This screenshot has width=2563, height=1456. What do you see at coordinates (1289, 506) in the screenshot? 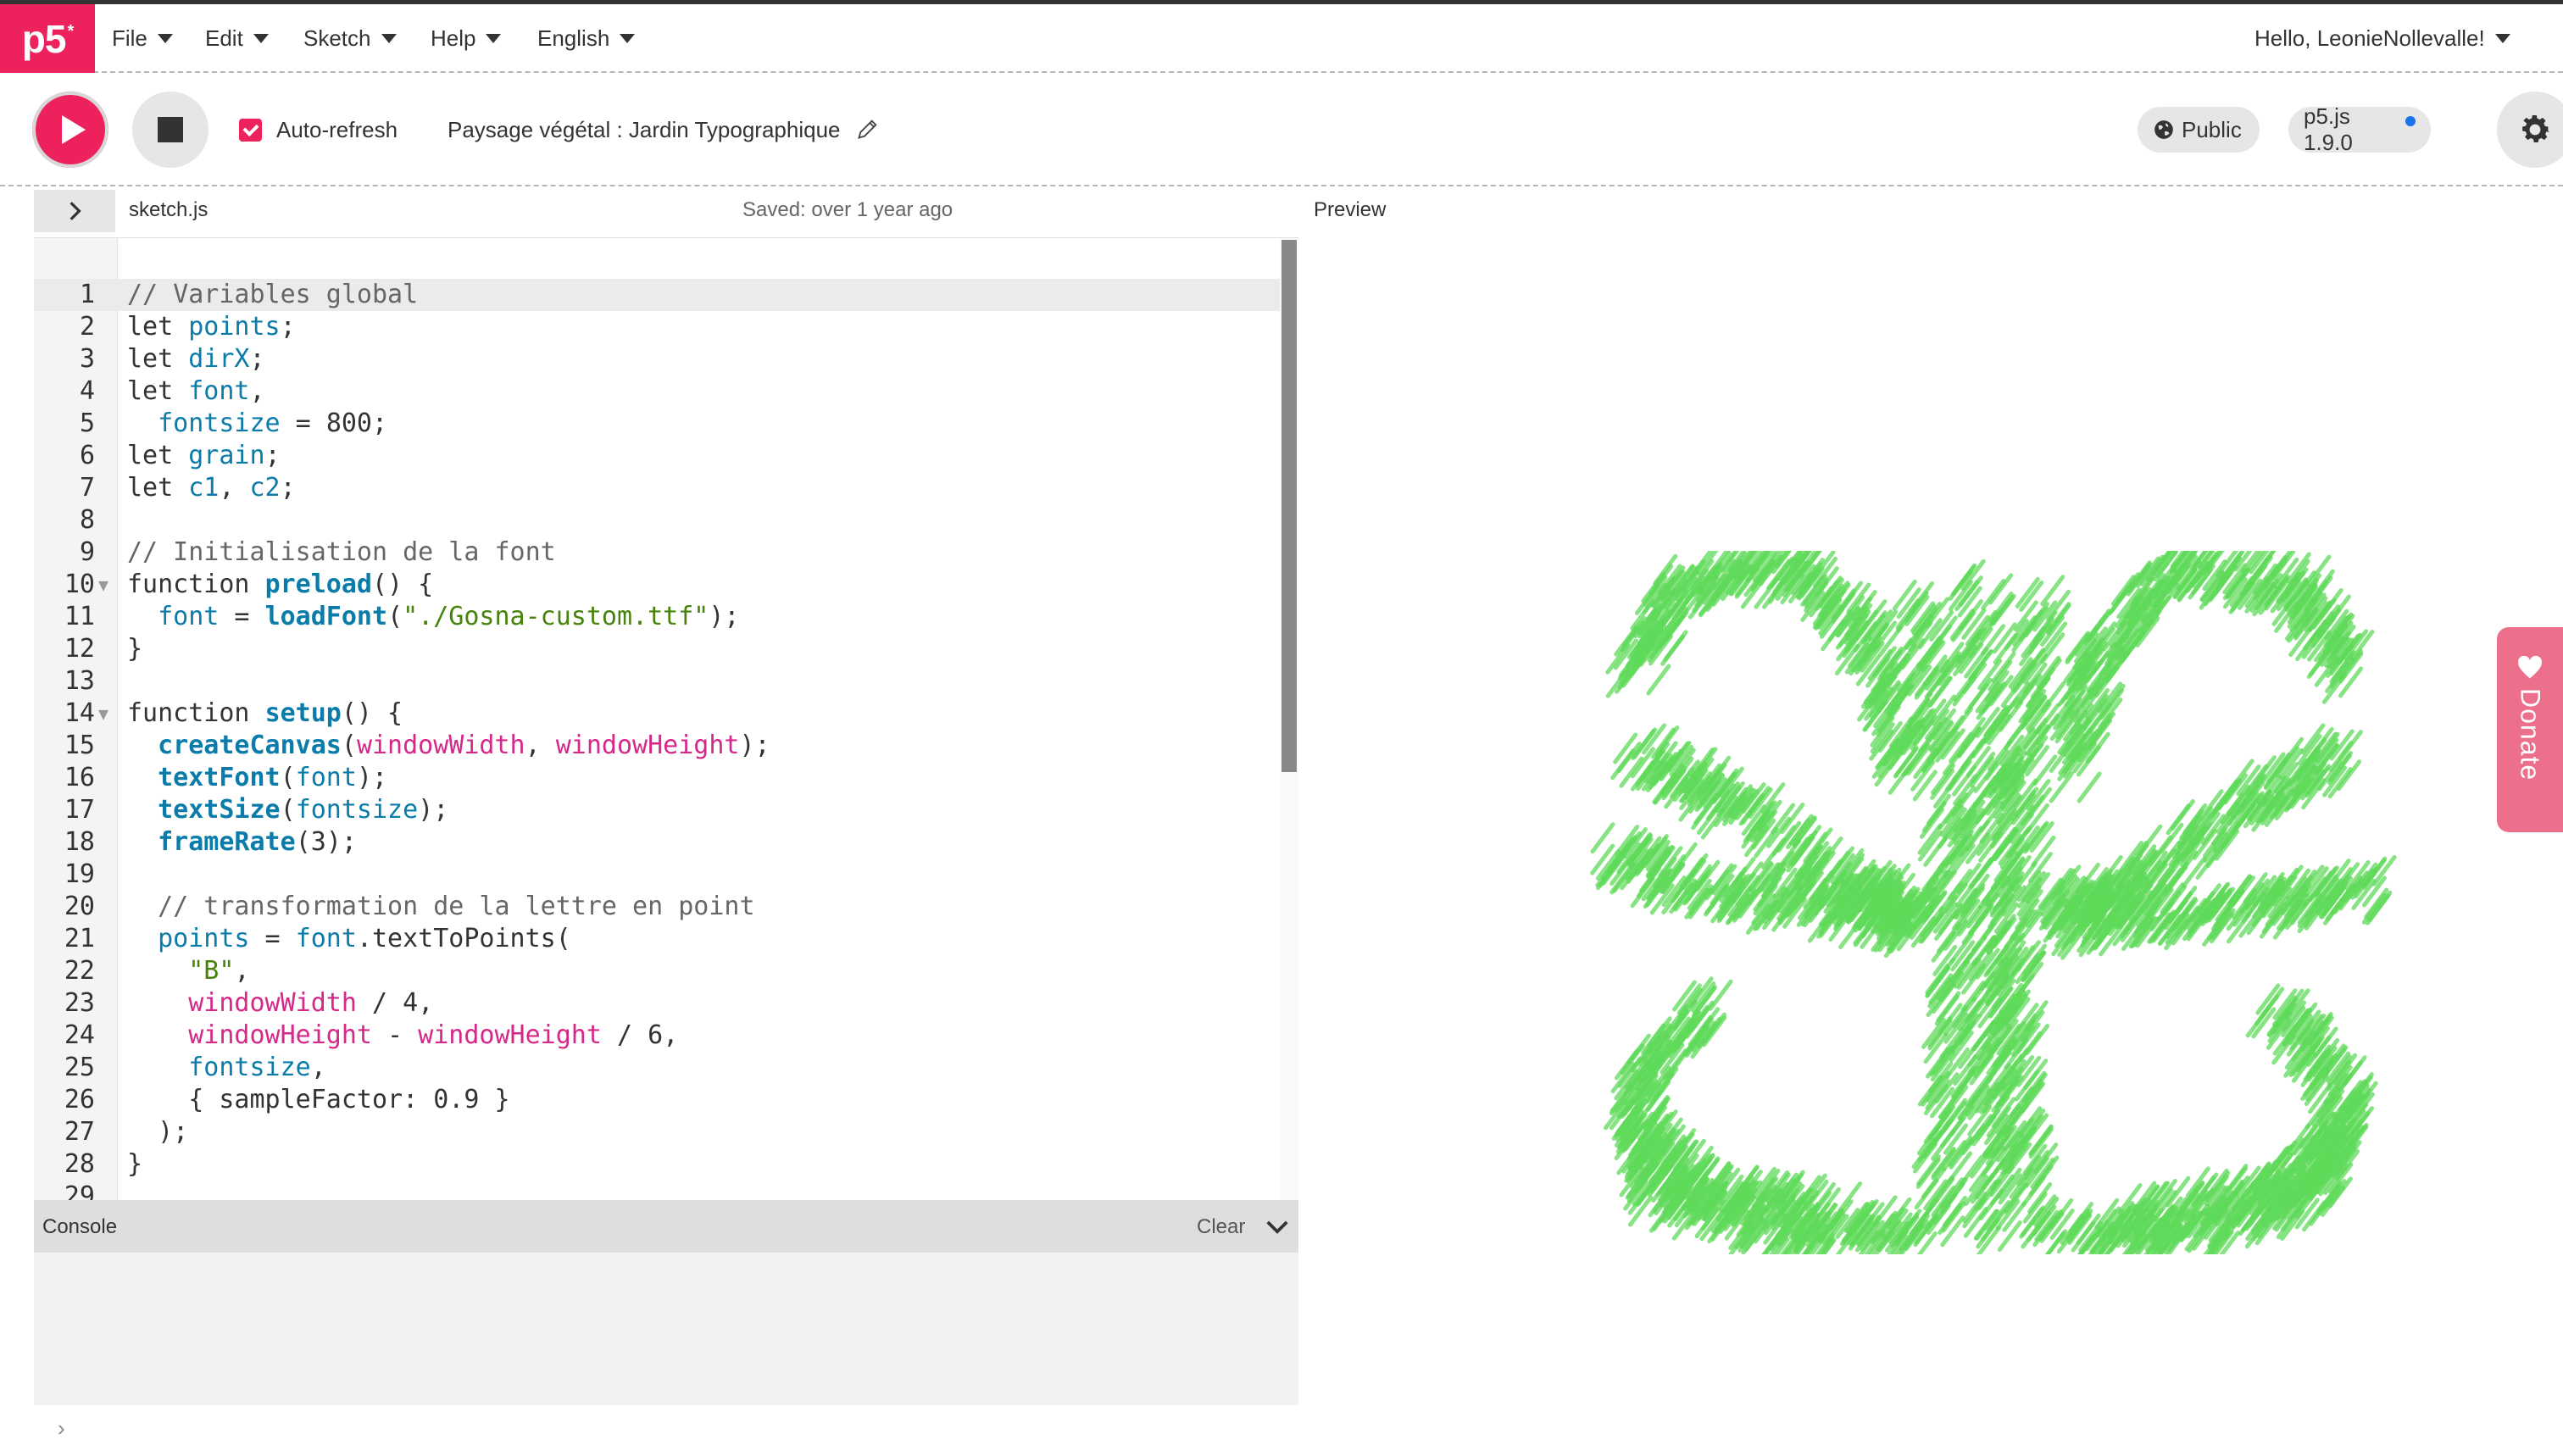
I see `editor-scrollbar-thumb` at bounding box center [1289, 506].